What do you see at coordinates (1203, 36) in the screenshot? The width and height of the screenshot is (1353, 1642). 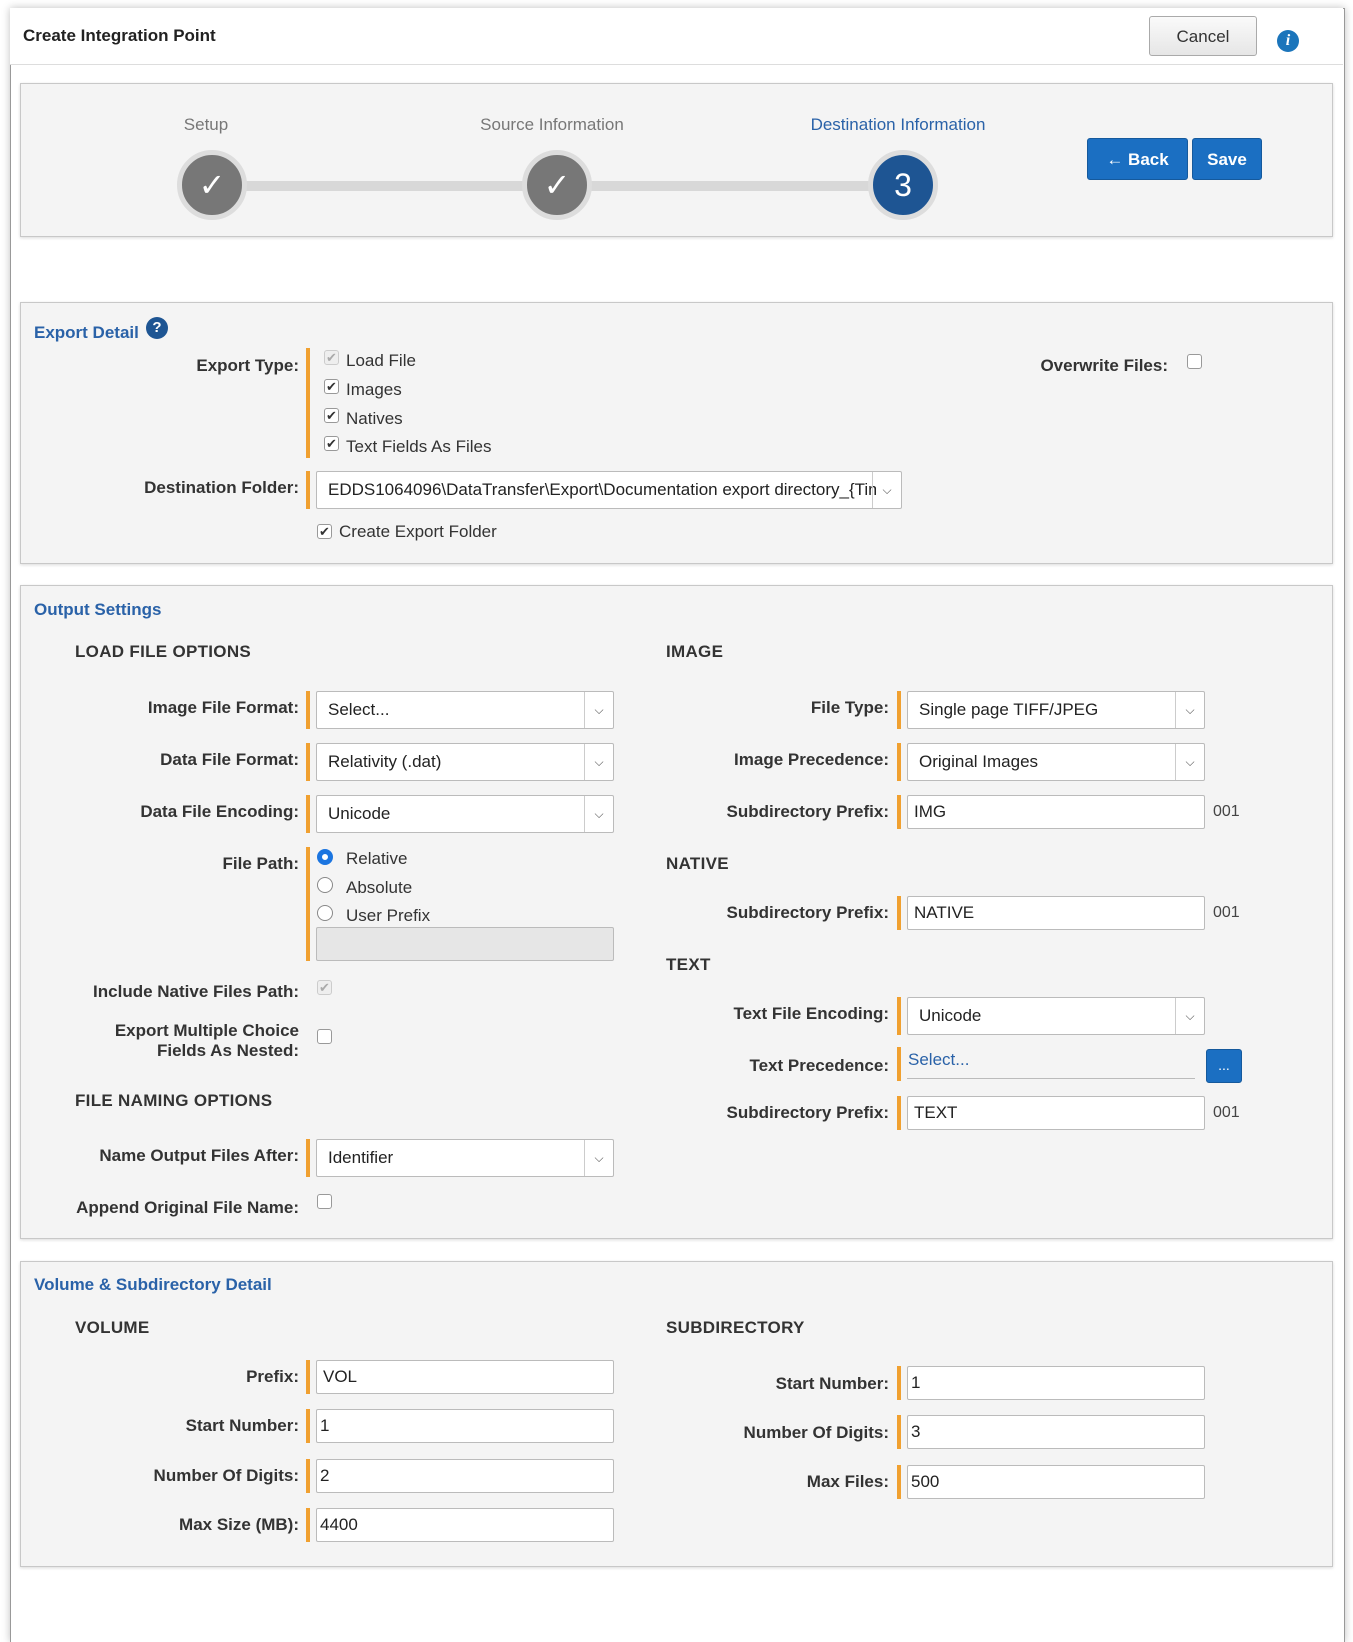 I see `cancel-button: Cancel` at bounding box center [1203, 36].